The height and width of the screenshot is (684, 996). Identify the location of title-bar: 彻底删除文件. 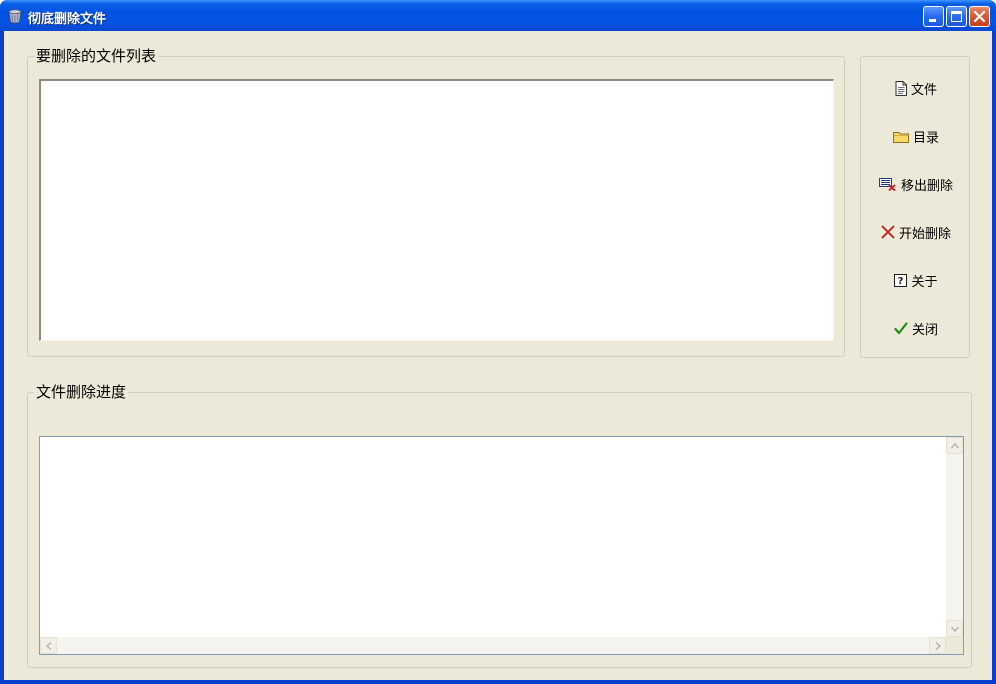
(498, 15).